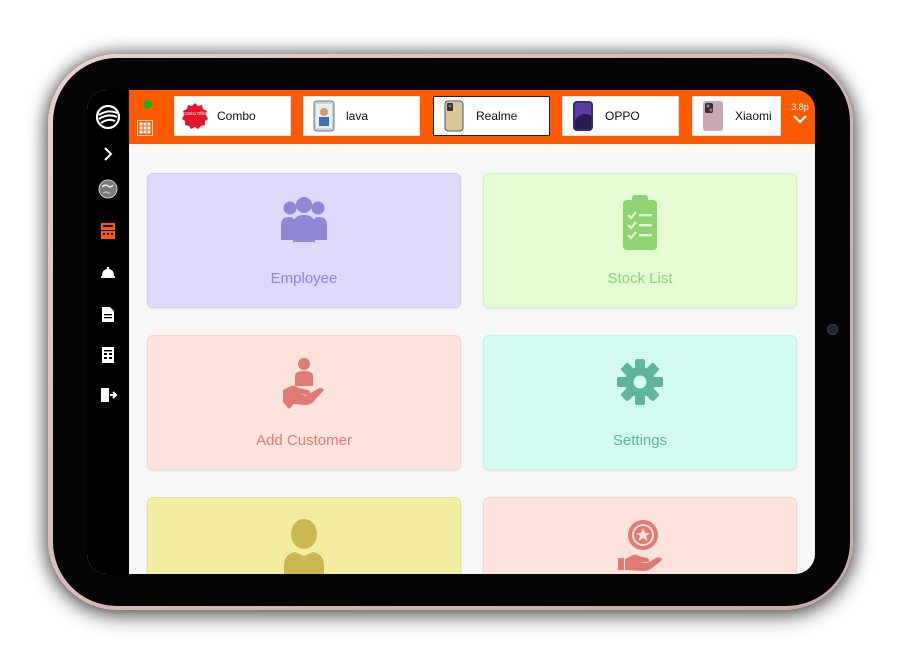  What do you see at coordinates (832, 329) in the screenshot?
I see `camera-icon` at bounding box center [832, 329].